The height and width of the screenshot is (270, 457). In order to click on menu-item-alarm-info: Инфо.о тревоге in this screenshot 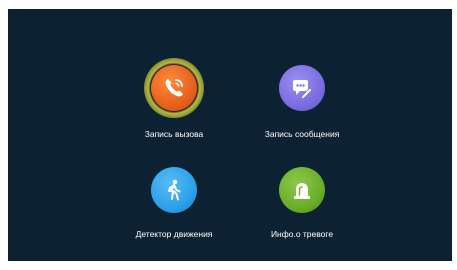, I will do `click(302, 207)`.